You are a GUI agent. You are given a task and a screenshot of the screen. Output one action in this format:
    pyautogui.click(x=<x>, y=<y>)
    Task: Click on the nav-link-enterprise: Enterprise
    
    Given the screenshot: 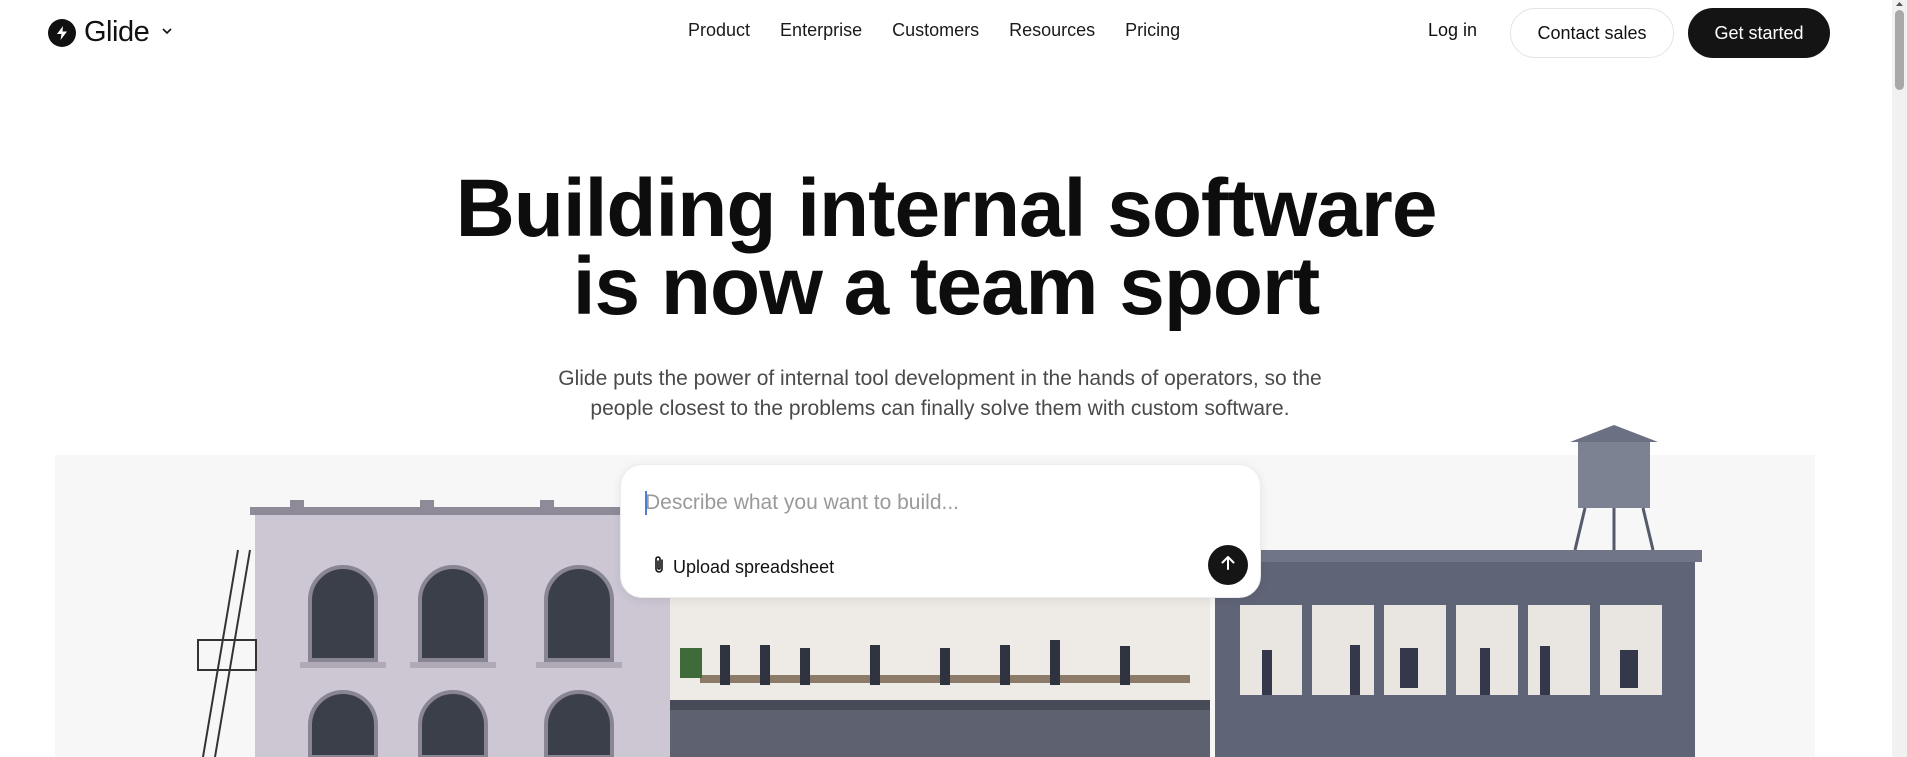 What is the action you would take?
    pyautogui.click(x=821, y=30)
    